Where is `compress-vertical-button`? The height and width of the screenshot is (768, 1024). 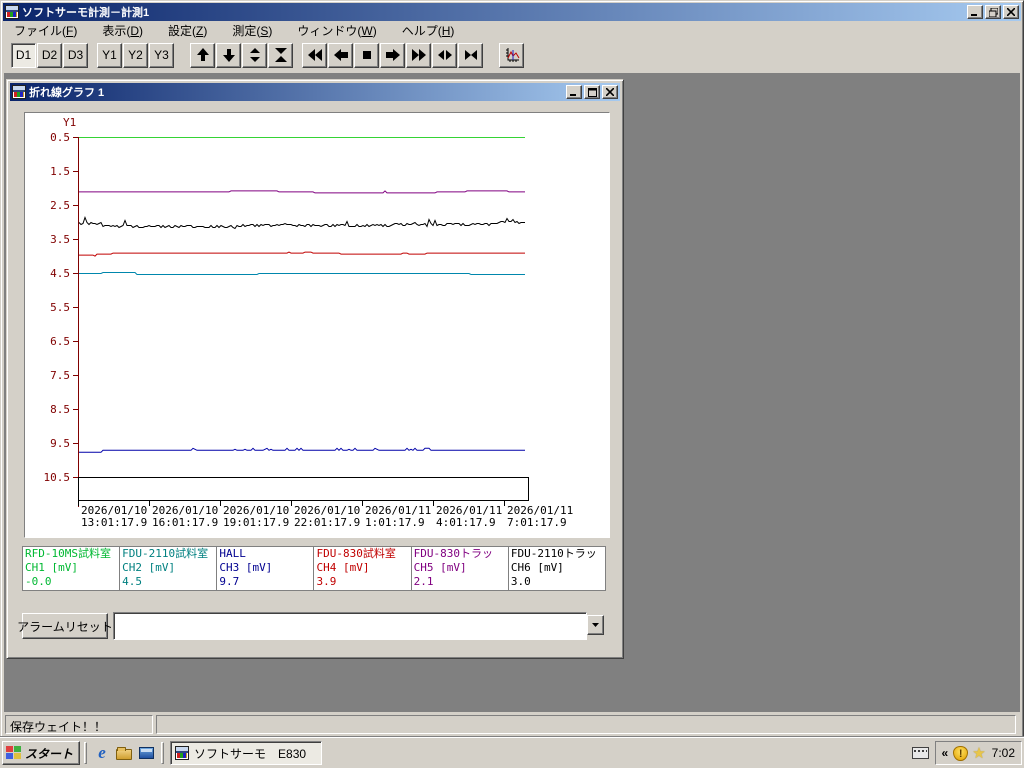 compress-vertical-button is located at coordinates (280, 55).